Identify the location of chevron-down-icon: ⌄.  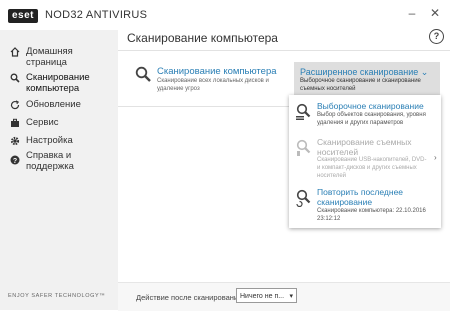
(424, 72).